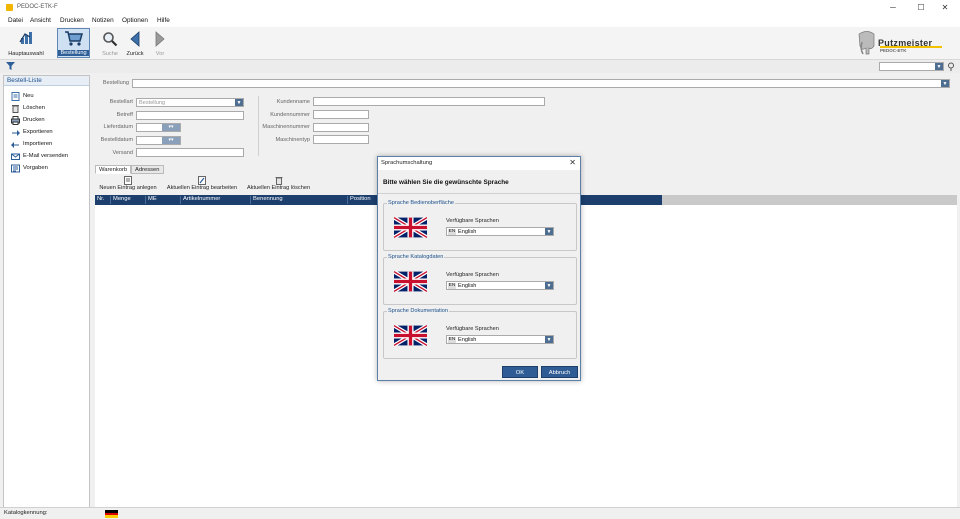 This screenshot has height=519, width=960. Describe the element at coordinates (480, 66) in the screenshot. I see `filter-strip` at that location.